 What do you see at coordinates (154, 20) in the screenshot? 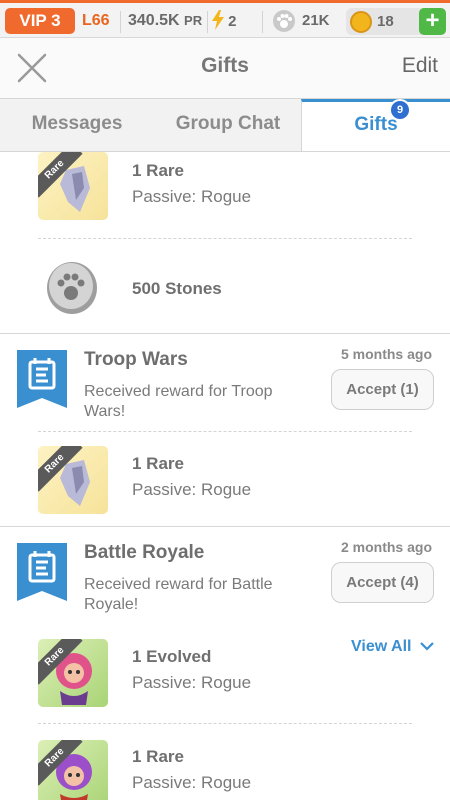
I see `power-value: 340.5K` at bounding box center [154, 20].